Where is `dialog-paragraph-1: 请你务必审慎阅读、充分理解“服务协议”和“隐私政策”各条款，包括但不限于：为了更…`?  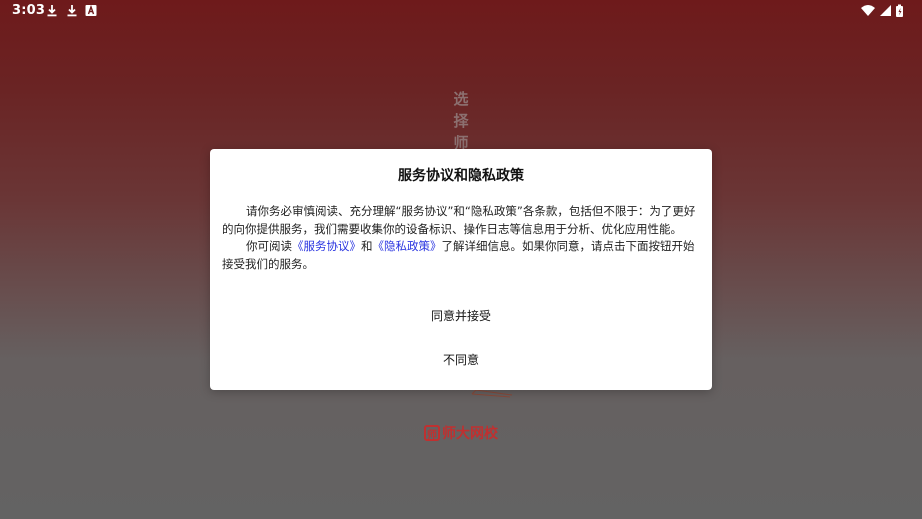 dialog-paragraph-1: 请你务必审慎阅读、充分理解“服务协议”和“隐私政策”各条款，包括但不限于：为了更… is located at coordinates (459, 220).